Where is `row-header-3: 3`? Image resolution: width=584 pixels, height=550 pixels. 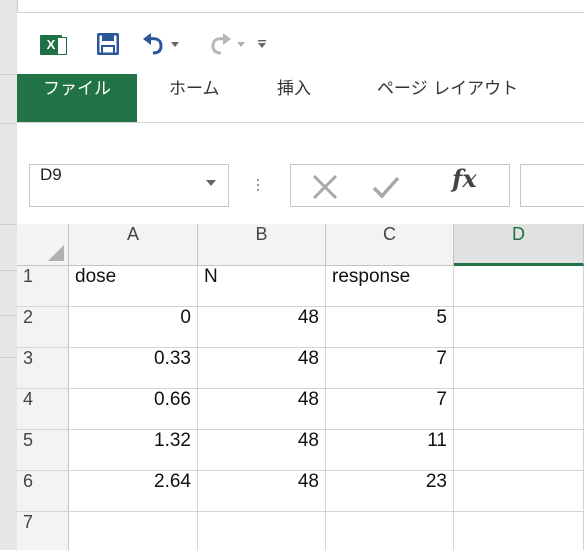
row-header-3: 3 is located at coordinates (43, 368).